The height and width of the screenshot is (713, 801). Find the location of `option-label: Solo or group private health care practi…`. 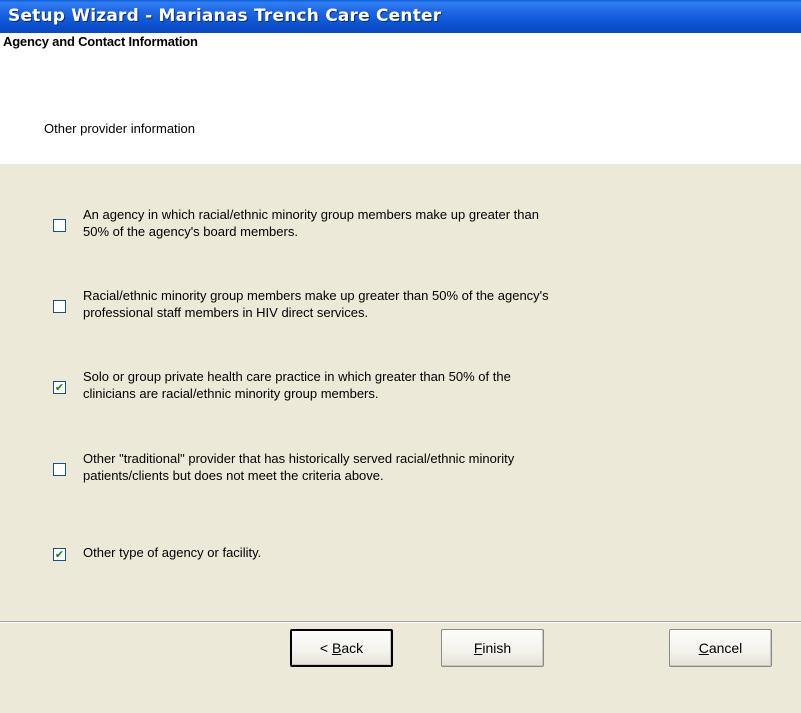

option-label: Solo or group private health care practi… is located at coordinates (297, 385).